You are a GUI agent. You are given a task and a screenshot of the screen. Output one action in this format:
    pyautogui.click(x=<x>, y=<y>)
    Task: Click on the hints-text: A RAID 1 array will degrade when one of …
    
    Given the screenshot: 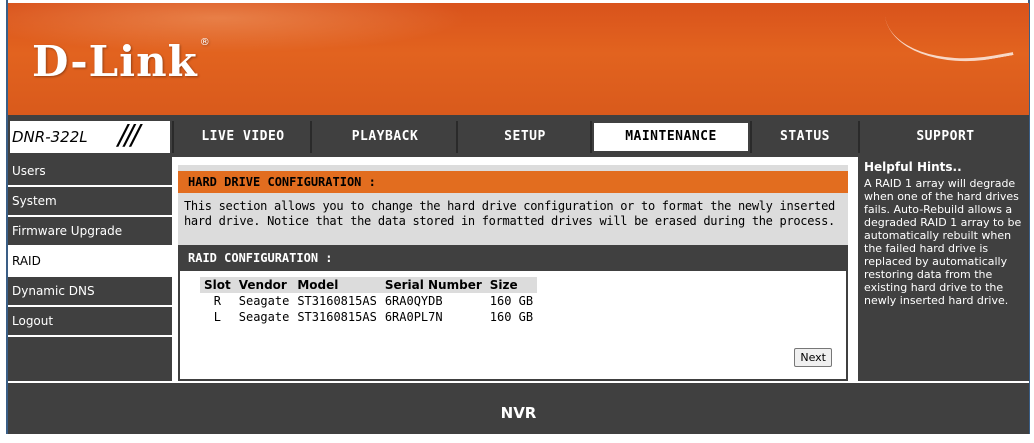 What is the action you would take?
    pyautogui.click(x=943, y=242)
    